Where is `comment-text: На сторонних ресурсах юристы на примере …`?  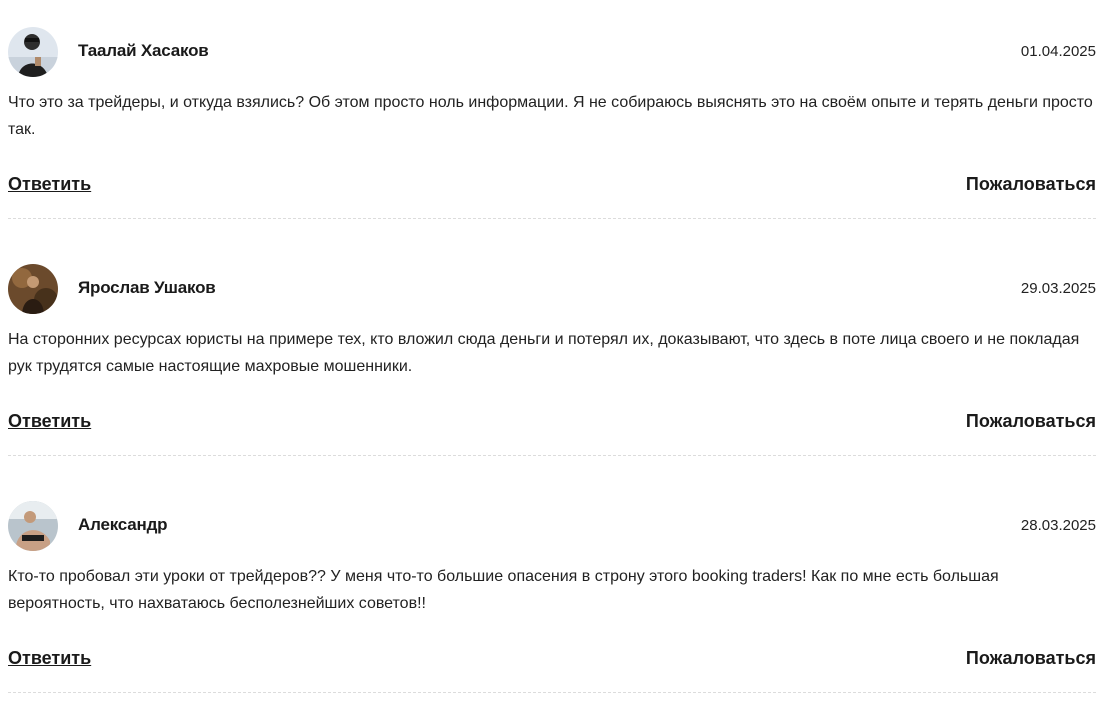 comment-text: На сторонних ресурсах юристы на примере … is located at coordinates (544, 353).